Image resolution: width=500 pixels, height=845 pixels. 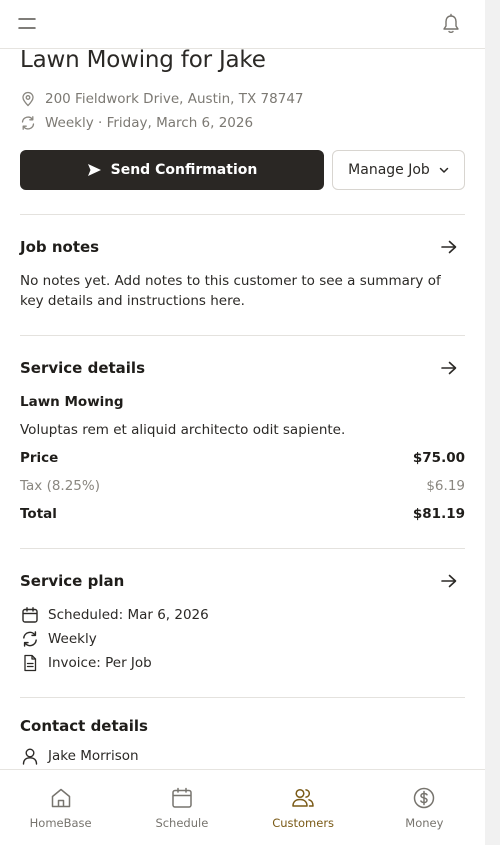 I want to click on manage-job-button: Manage Job, so click(x=398, y=170).